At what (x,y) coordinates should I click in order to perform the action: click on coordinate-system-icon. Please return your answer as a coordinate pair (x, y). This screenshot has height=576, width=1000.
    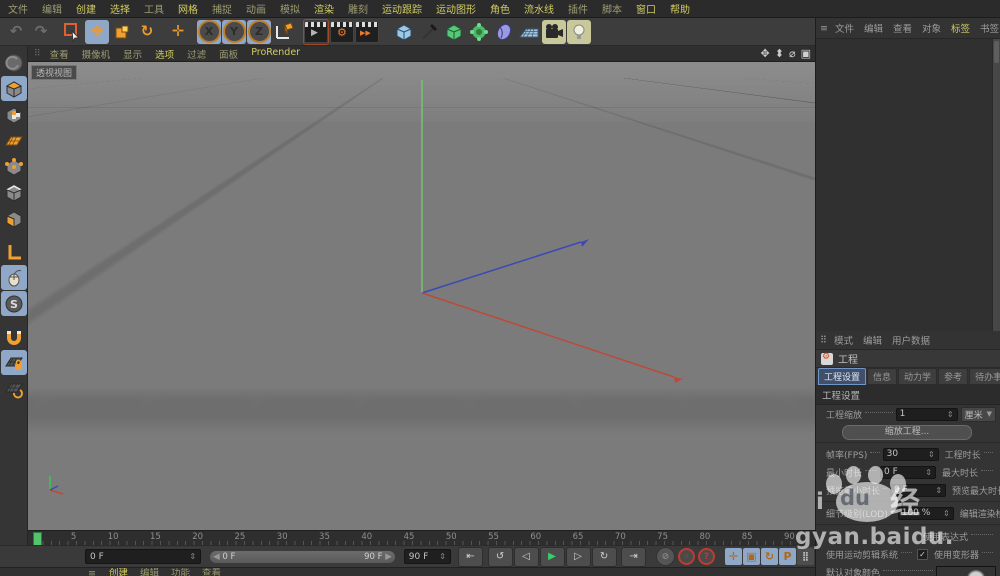
    Looking at the image, I should click on (284, 32).